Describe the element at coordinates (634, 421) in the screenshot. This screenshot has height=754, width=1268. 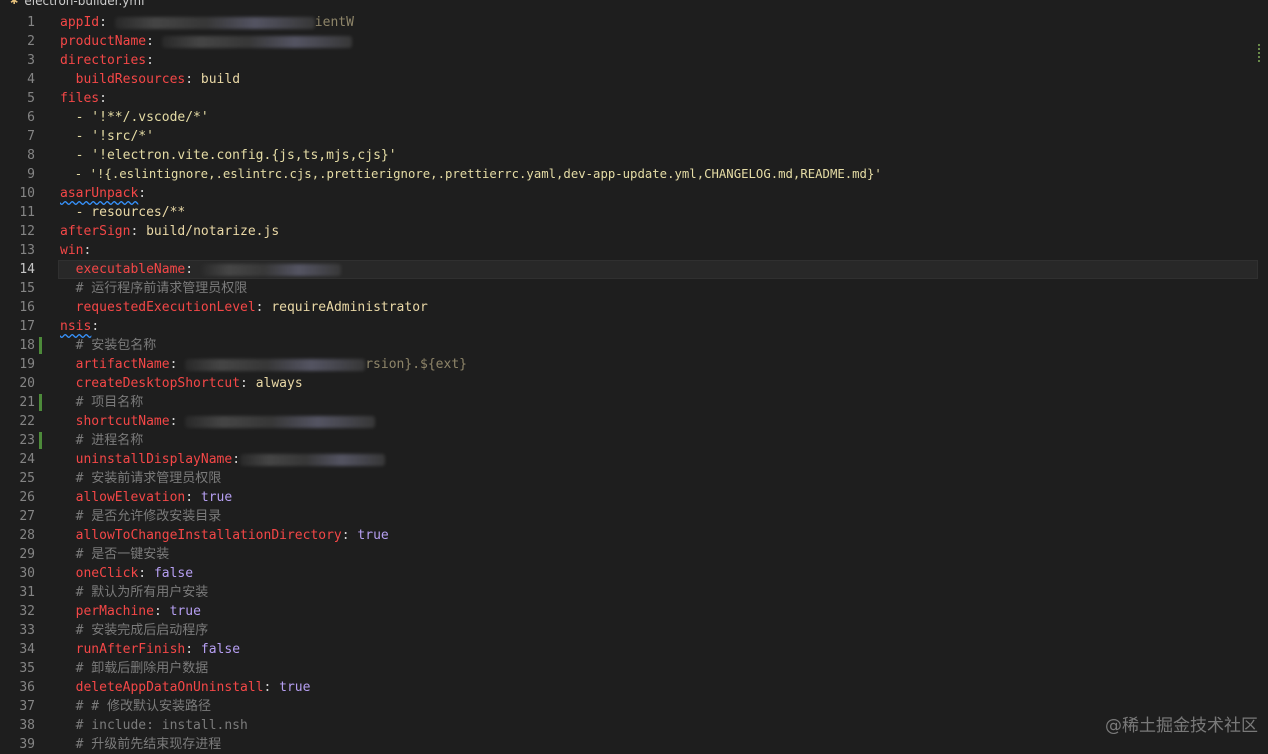
I see `code-line: 22 shortcutName:` at that location.